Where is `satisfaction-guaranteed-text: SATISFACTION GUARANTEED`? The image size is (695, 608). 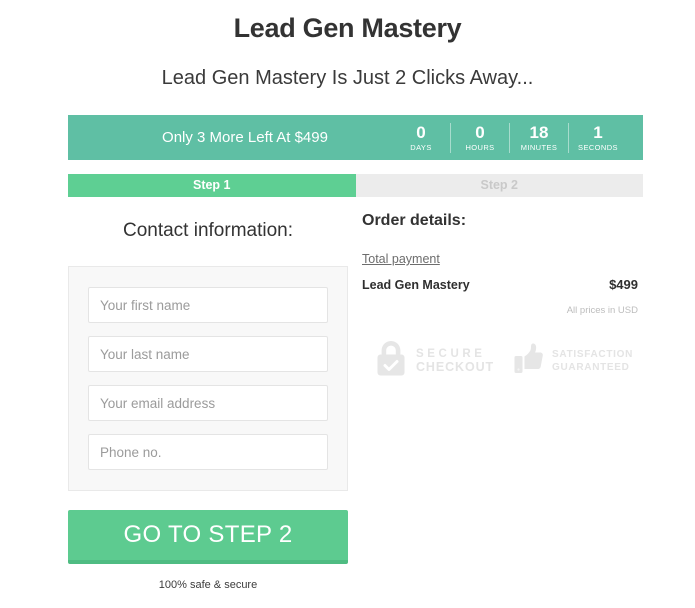 satisfaction-guaranteed-text: SATISFACTION GUARANTEED is located at coordinates (592, 361).